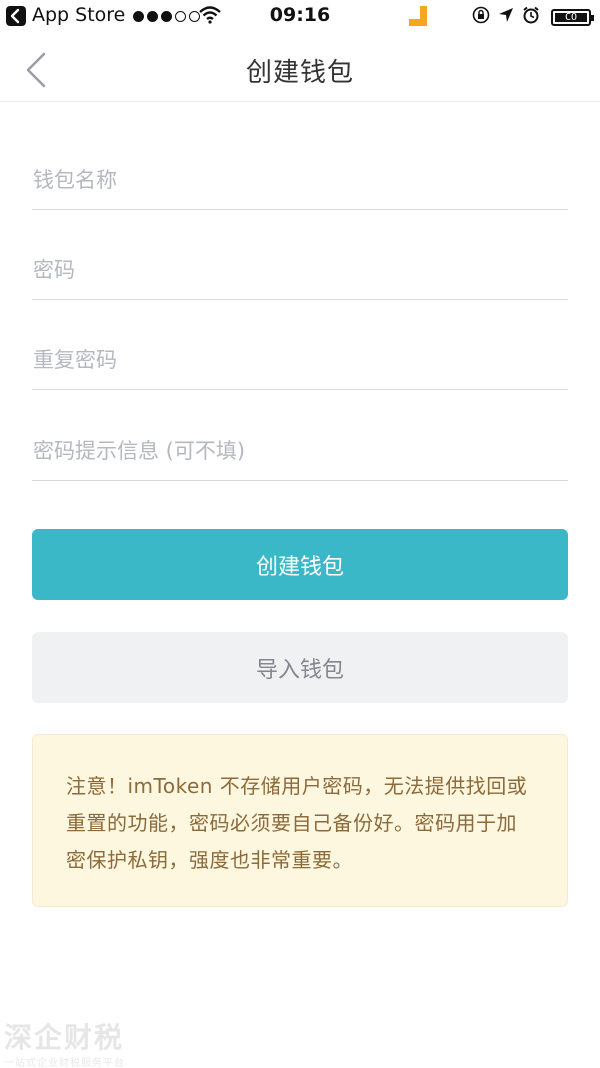 This screenshot has height=1068, width=600. I want to click on status-icons, so click(506, 15).